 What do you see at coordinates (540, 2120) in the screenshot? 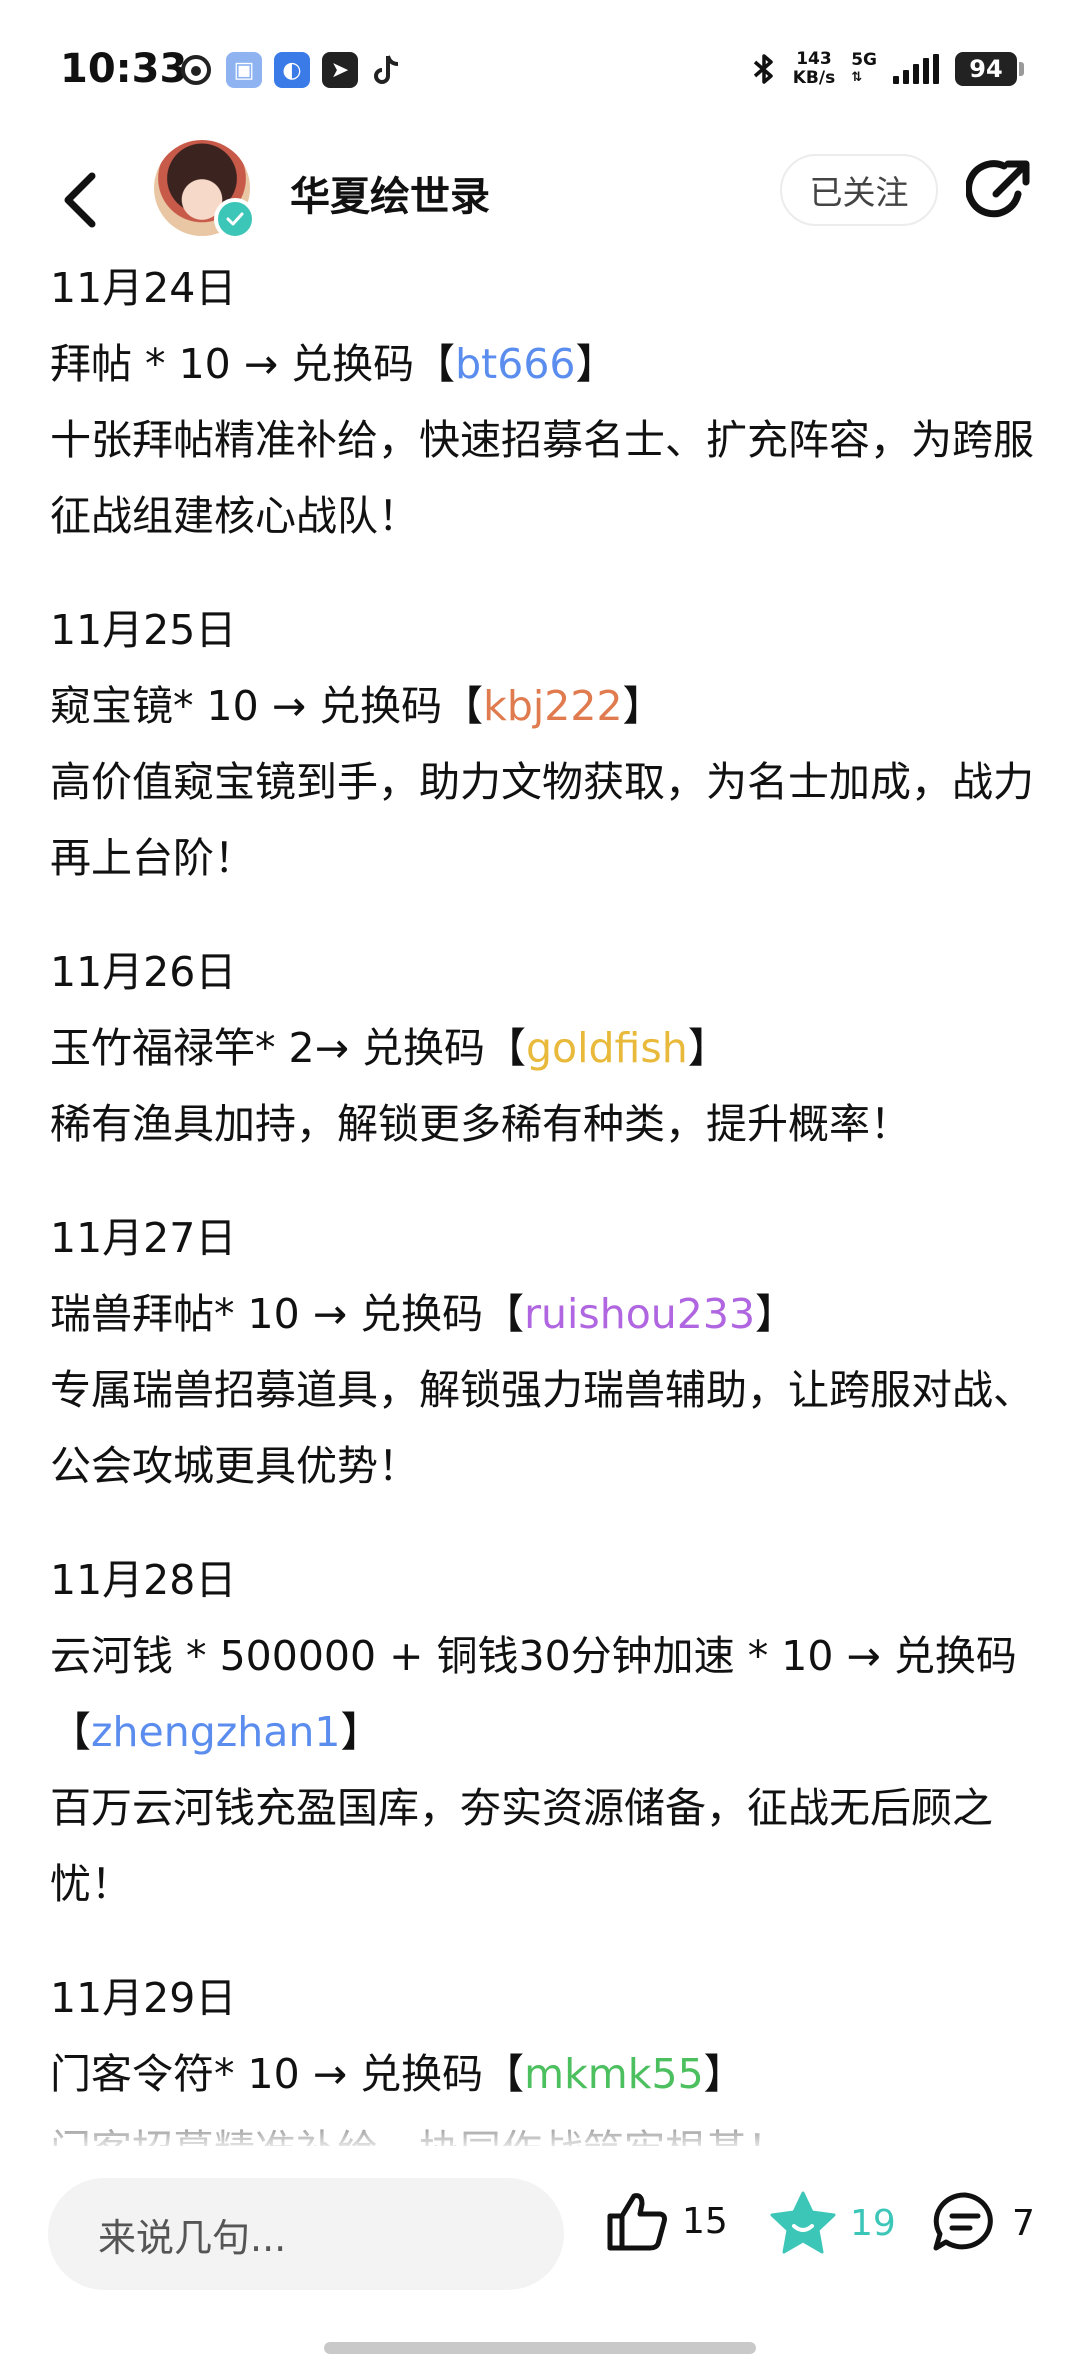
I see `content-fade` at bounding box center [540, 2120].